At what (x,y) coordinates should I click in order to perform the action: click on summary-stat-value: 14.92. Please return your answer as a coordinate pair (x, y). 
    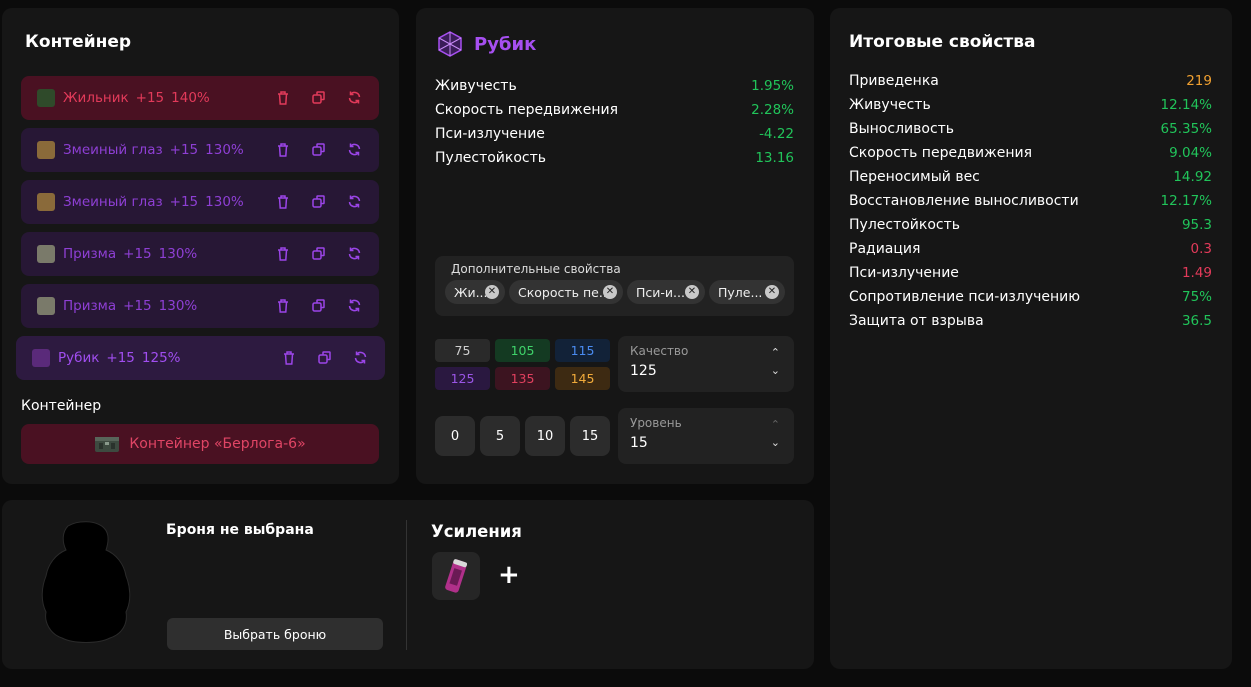
    Looking at the image, I should click on (1192, 177).